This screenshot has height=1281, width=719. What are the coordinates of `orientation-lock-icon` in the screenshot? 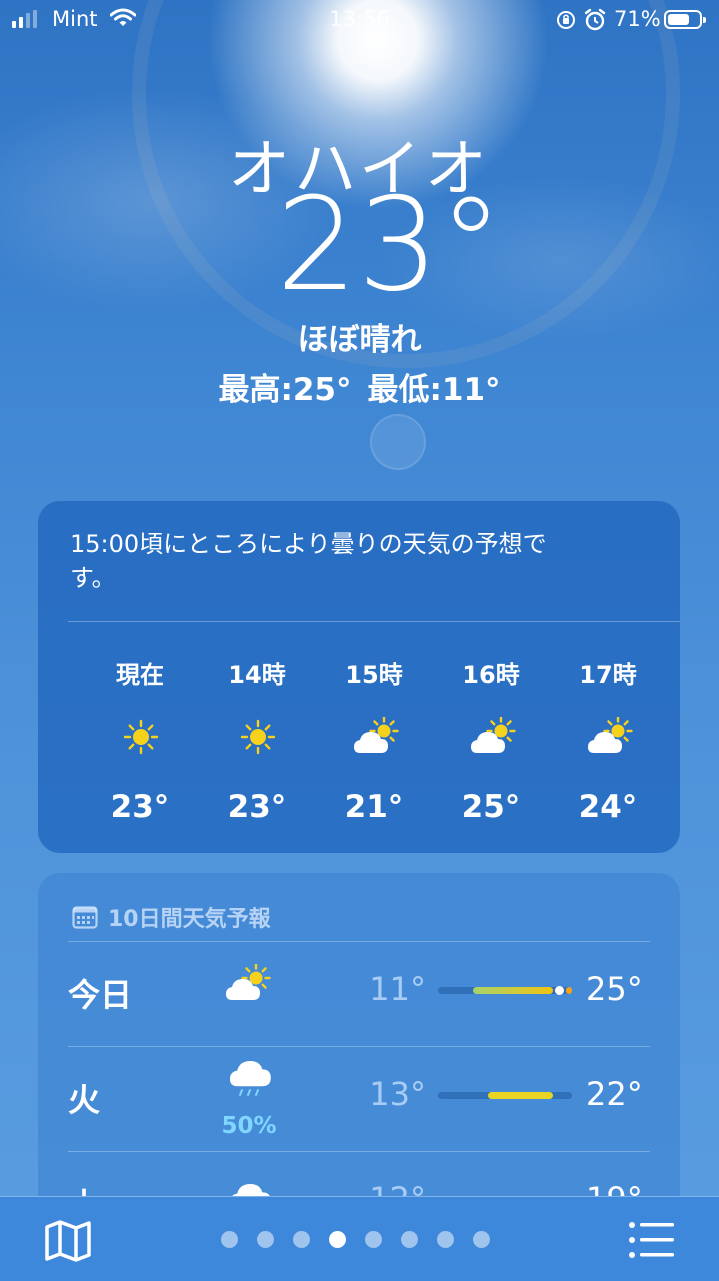 It's located at (566, 20).